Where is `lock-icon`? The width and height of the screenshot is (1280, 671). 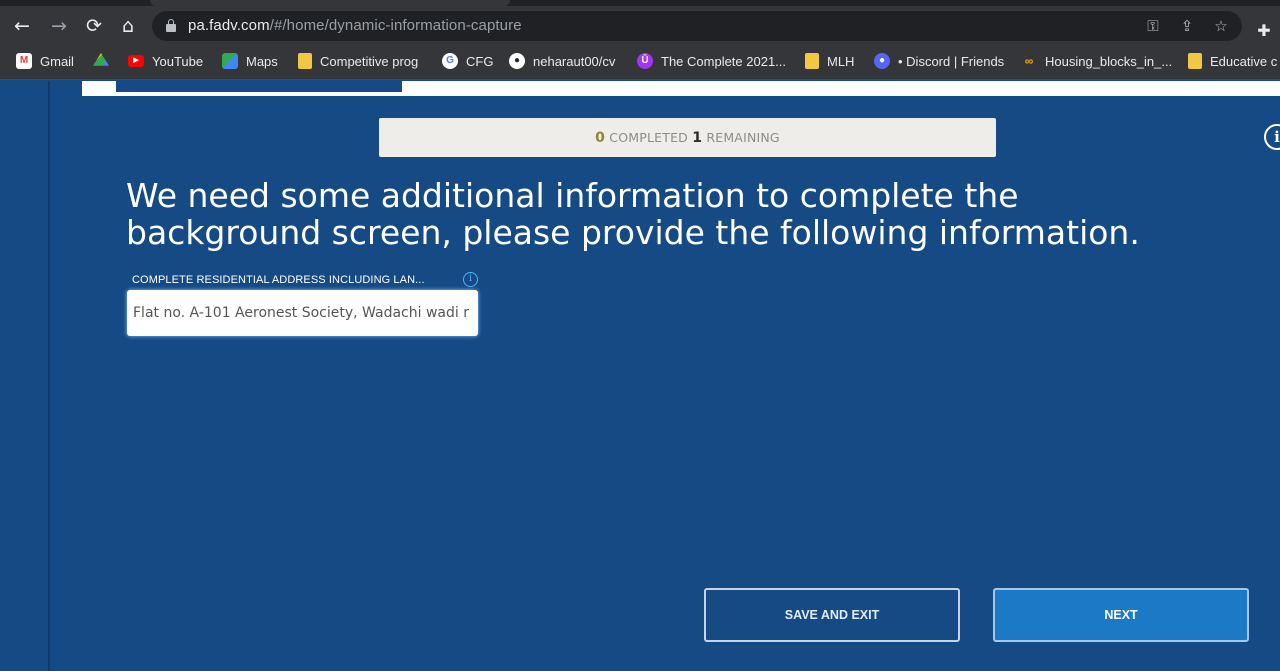
lock-icon is located at coordinates (171, 25).